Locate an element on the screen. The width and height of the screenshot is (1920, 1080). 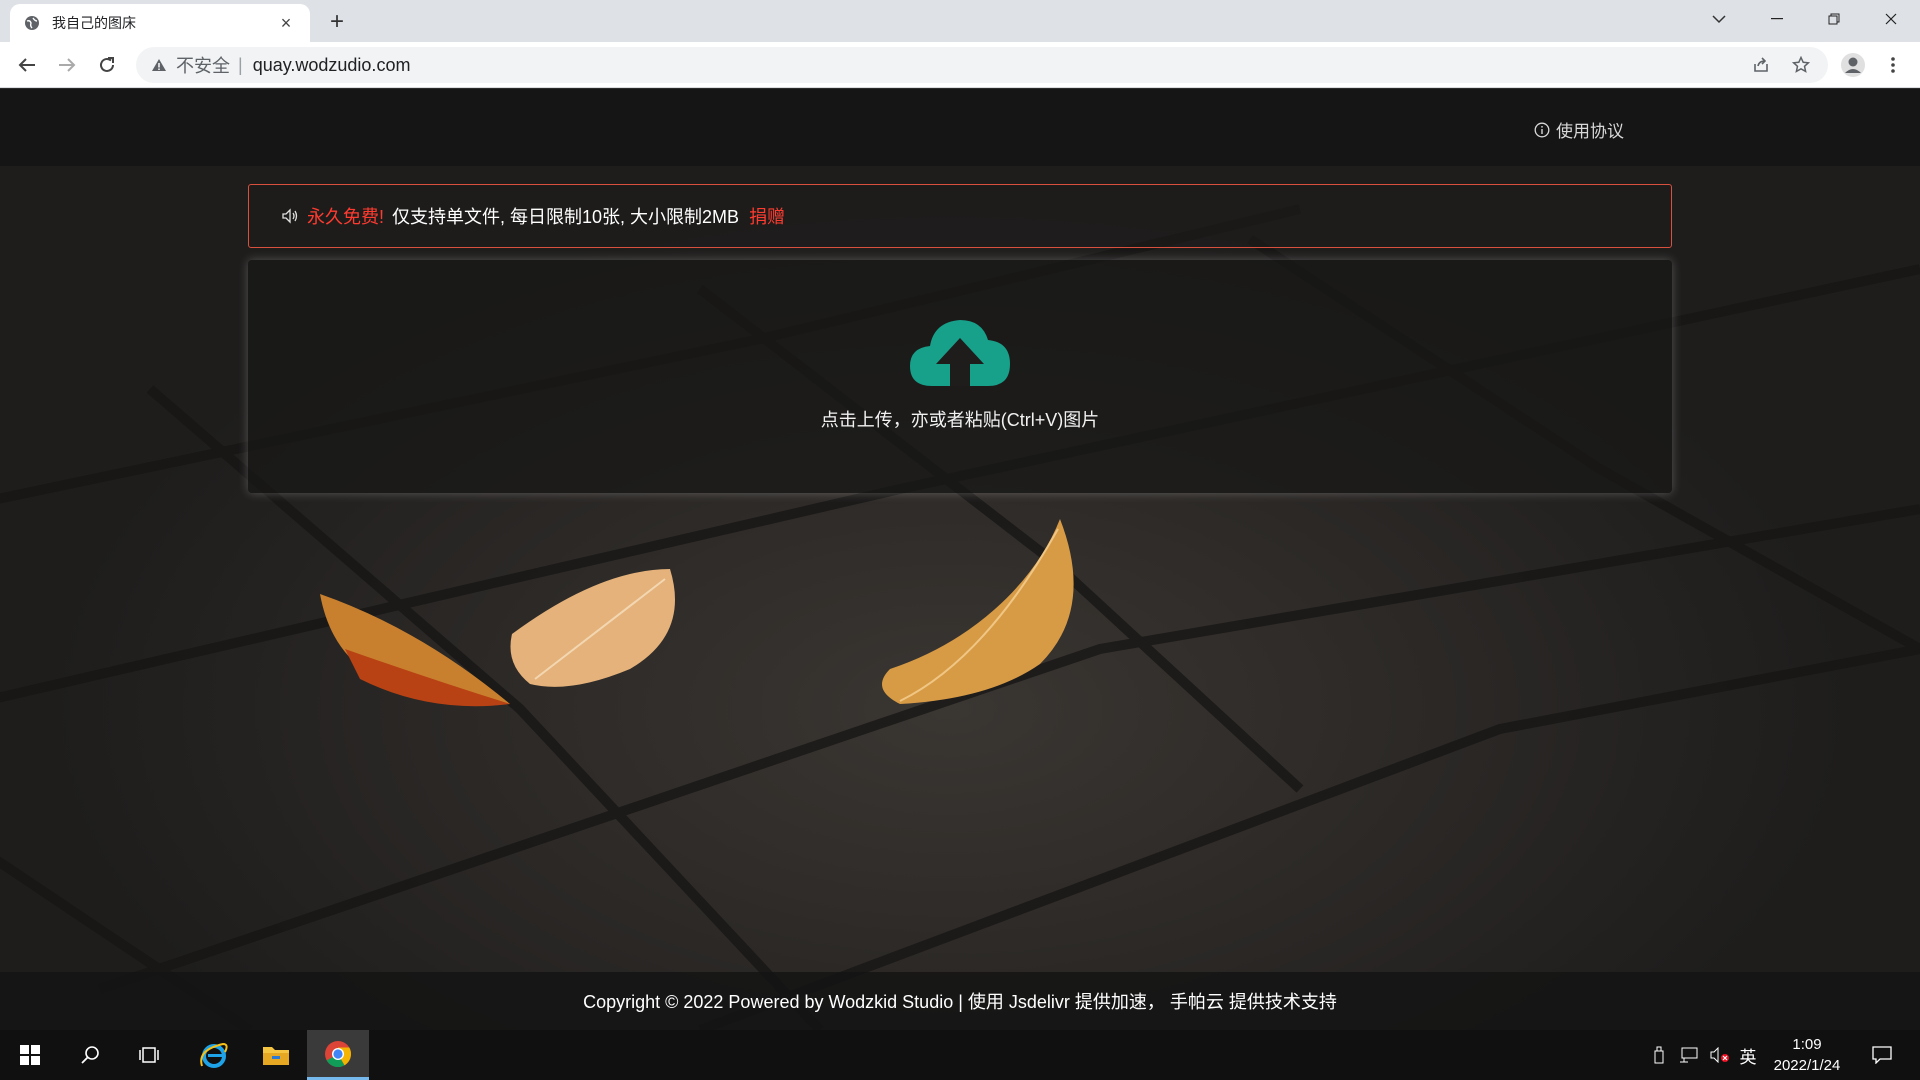
volume-muted-icon is located at coordinates (1719, 1055).